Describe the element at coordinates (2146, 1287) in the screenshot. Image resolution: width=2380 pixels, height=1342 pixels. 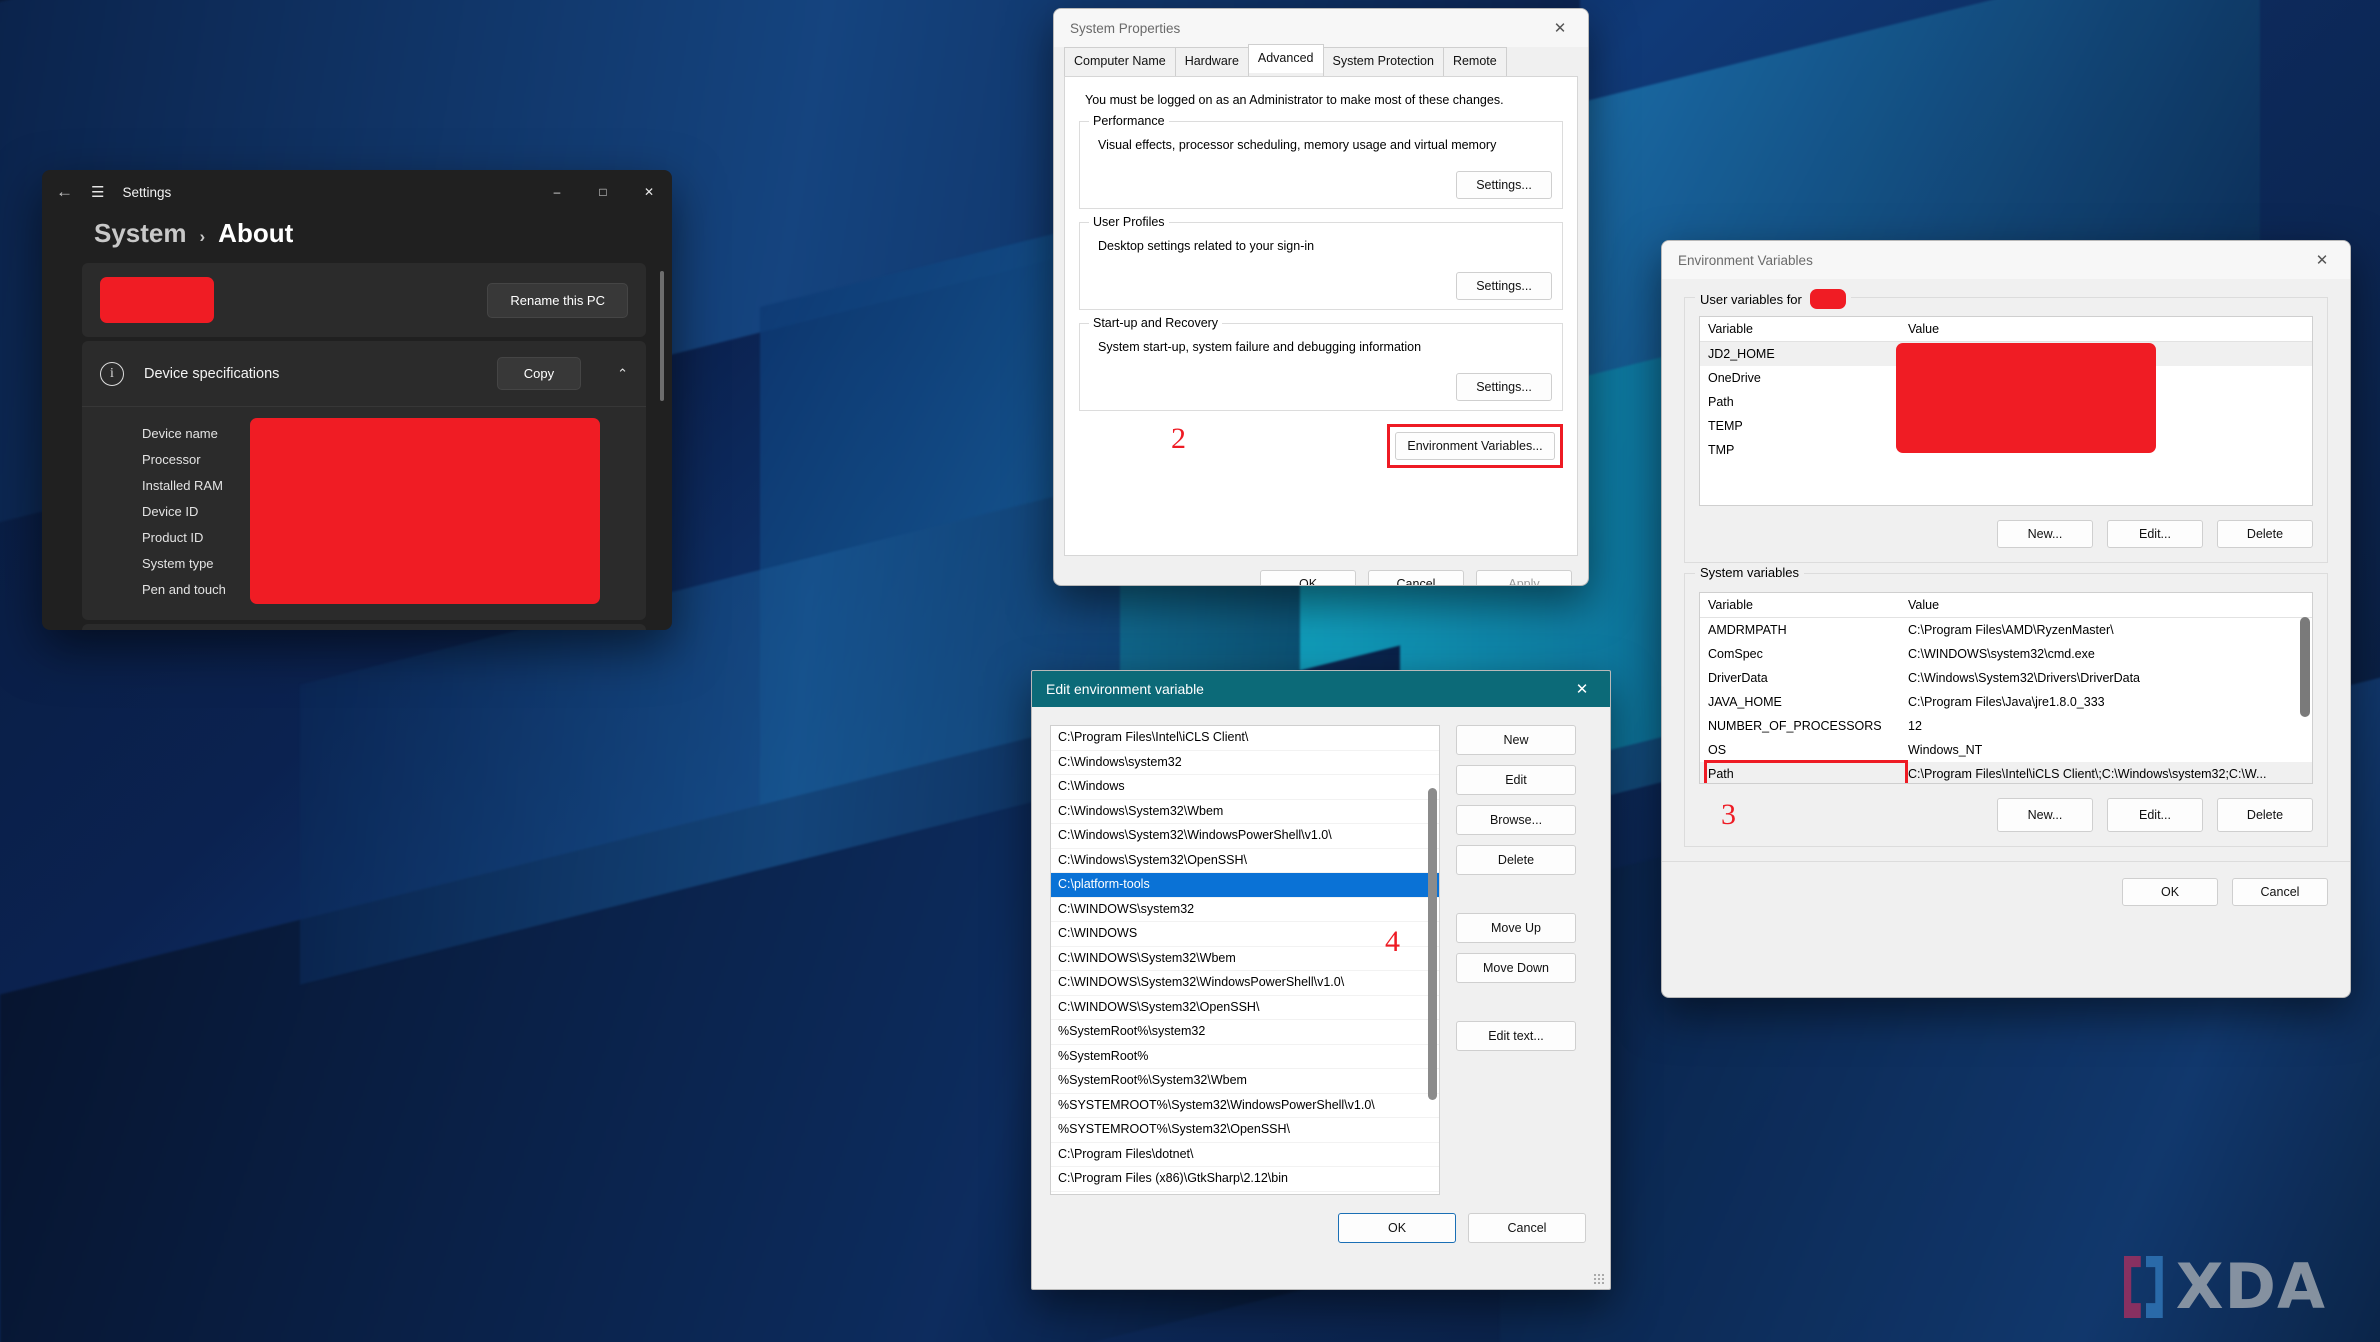
I see `xda-bracket-icon` at that location.